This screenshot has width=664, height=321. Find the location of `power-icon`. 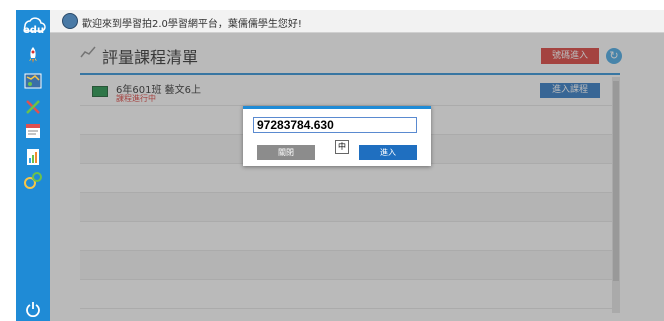

power-icon is located at coordinates (33, 310).